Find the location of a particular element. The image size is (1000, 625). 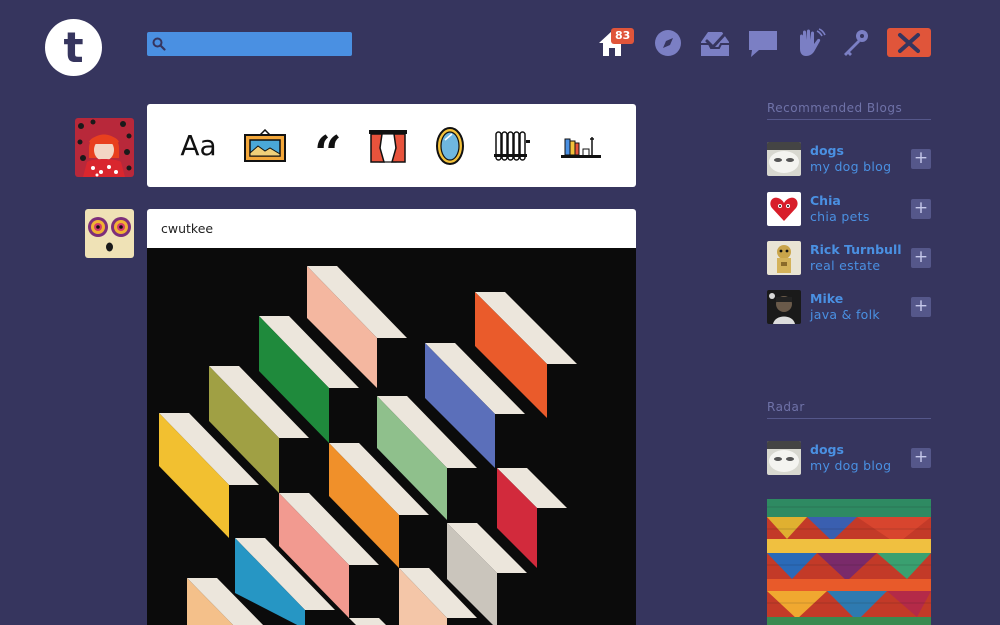

post-header: cwutkee is located at coordinates (391, 228).